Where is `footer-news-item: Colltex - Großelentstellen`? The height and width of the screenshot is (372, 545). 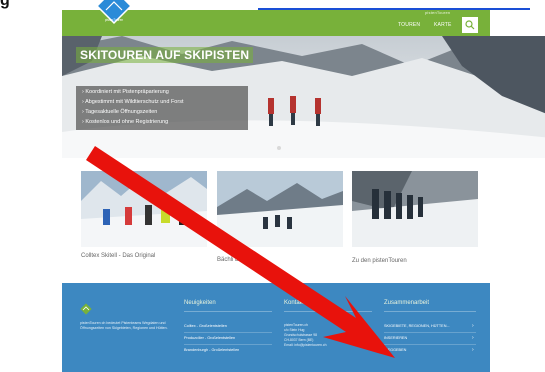 footer-news-item: Colltex - Großelentstellen is located at coordinates (205, 326).